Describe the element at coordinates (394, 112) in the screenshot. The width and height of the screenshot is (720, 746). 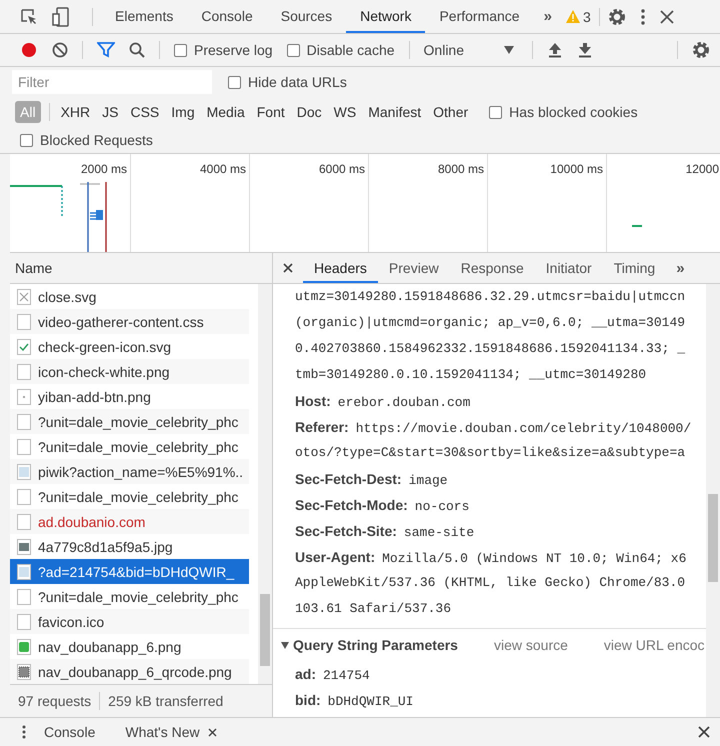
I see `type-filter: Manifest` at that location.